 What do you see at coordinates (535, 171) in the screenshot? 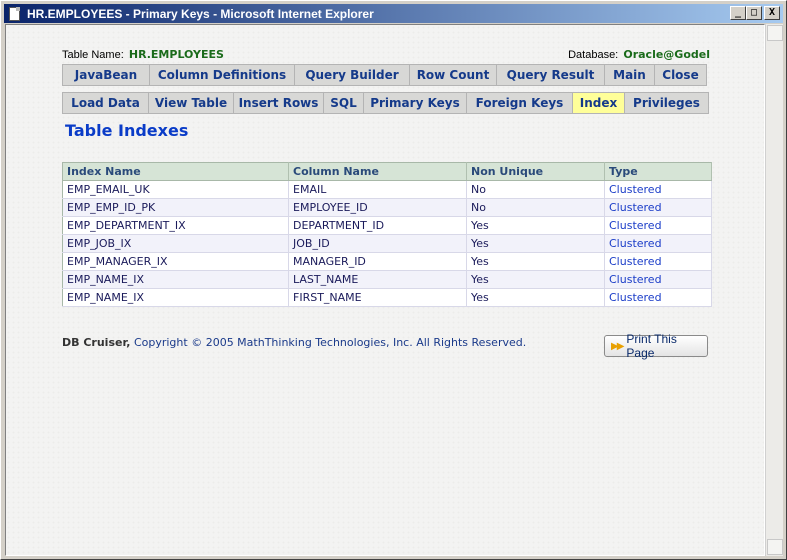
I see `col-non-unique-header: Non Unique` at bounding box center [535, 171].